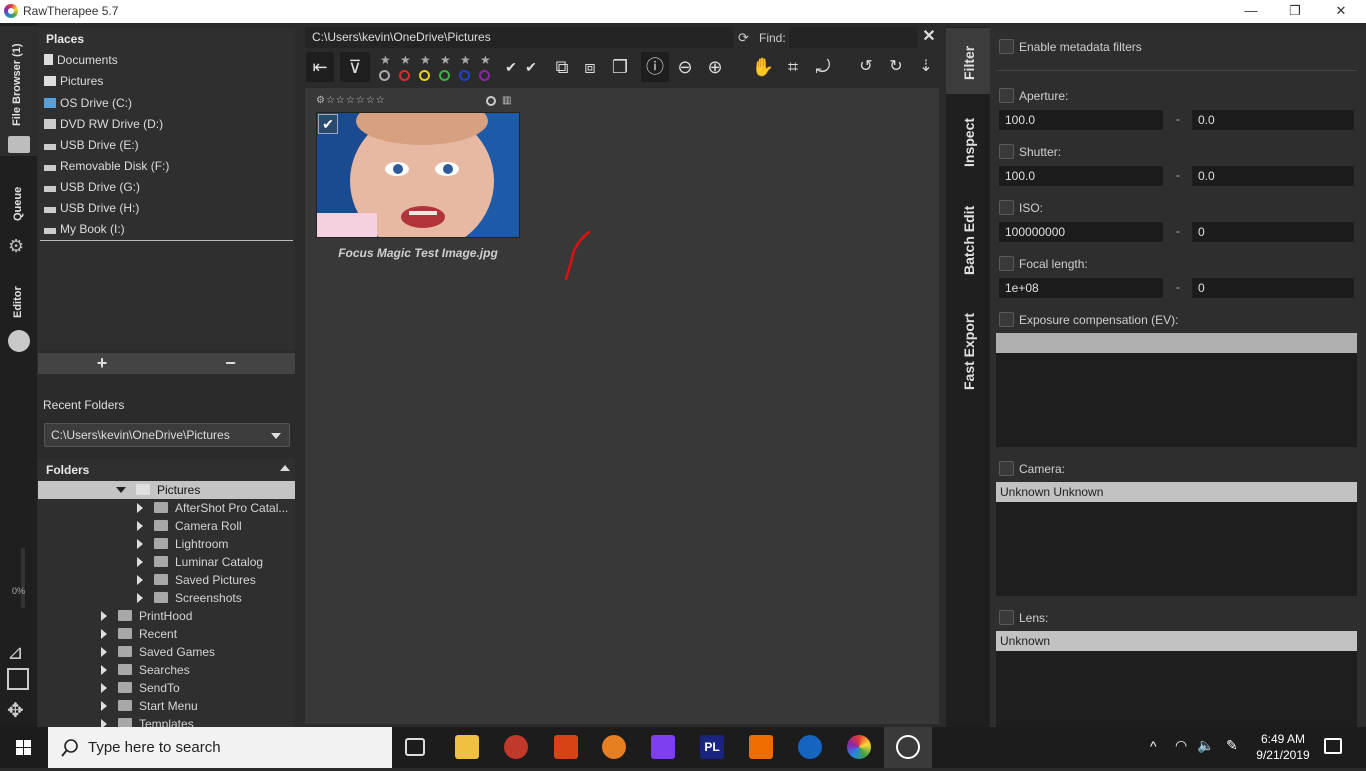  What do you see at coordinates (81, 60) in the screenshot?
I see `place-documents: Documents` at bounding box center [81, 60].